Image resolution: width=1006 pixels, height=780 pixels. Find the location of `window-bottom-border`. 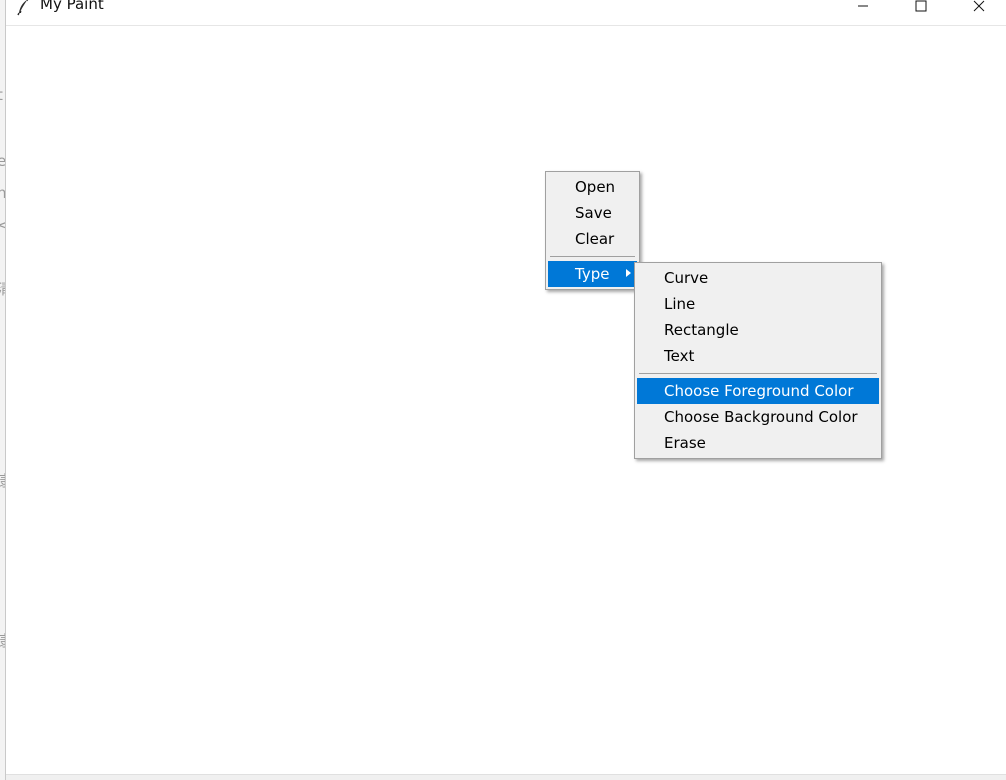

window-bottom-border is located at coordinates (506, 777).